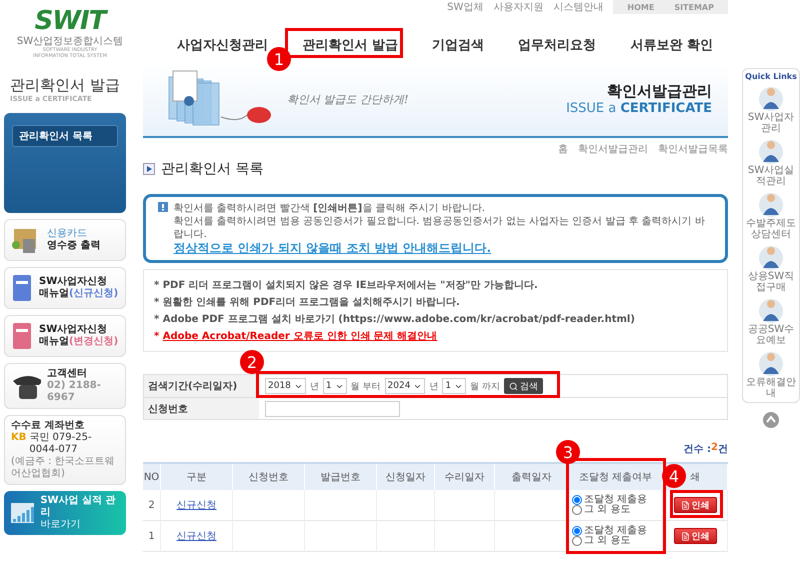 The height and width of the screenshot is (564, 800). Describe the element at coordinates (330, 208) in the screenshot. I see `info-text: 확인서를 출력하시려면 빨간색 [인쇄버튼]을 클릭해 주시기 바랍니다.` at that location.